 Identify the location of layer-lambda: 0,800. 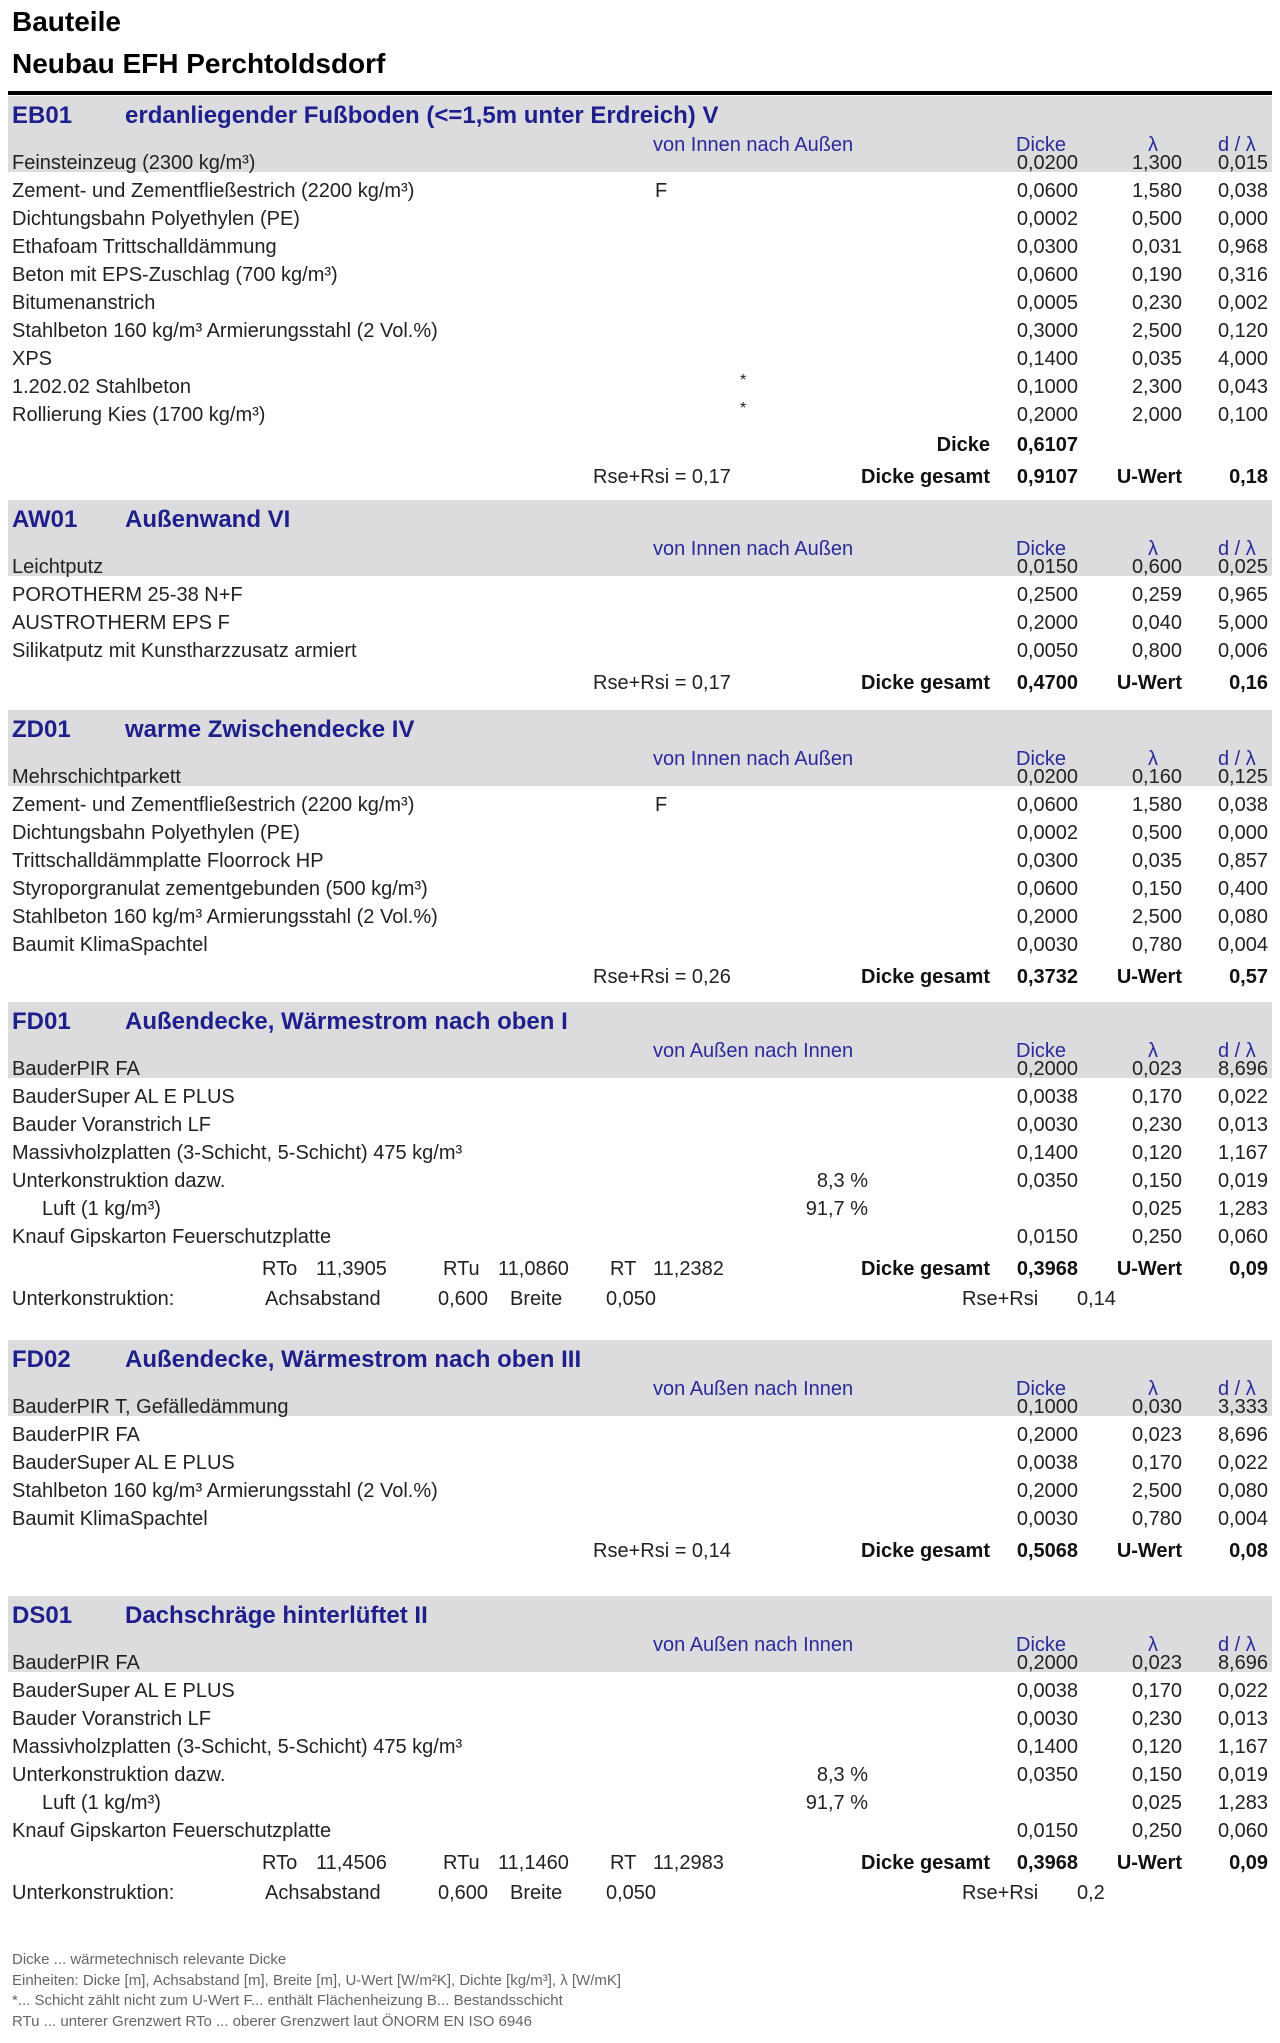
(1156, 651).